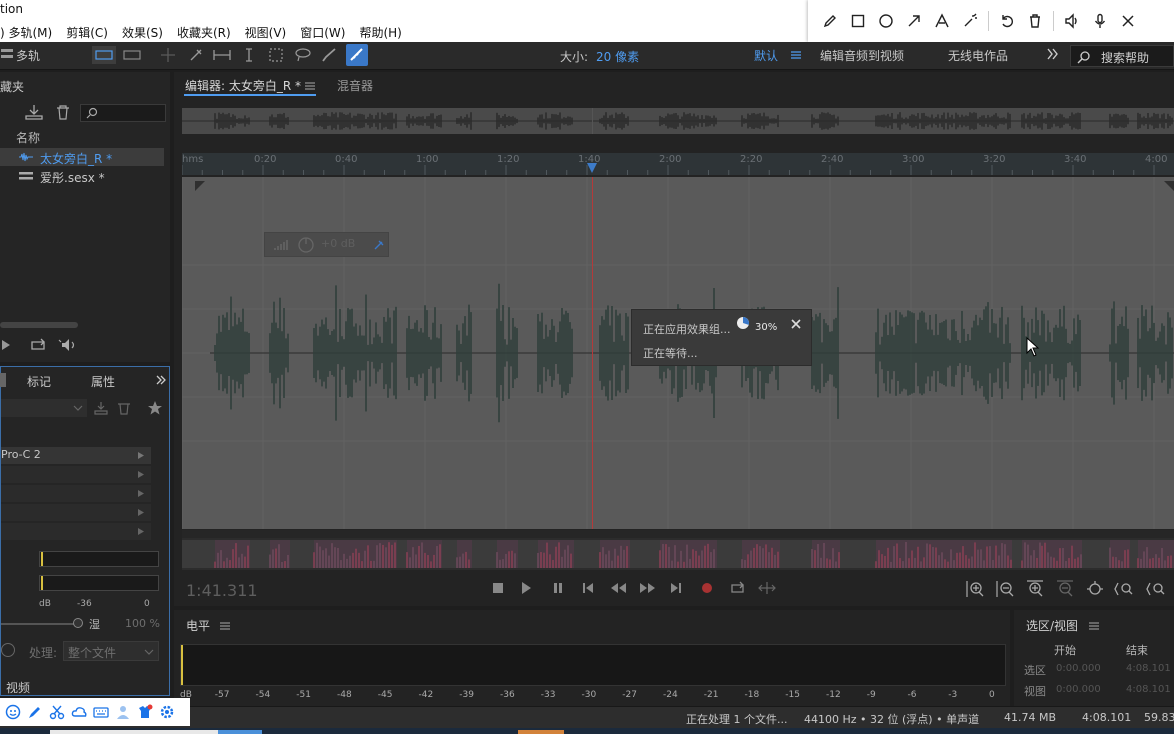 This screenshot has width=1174, height=734. I want to click on waveform-view-button, so click(104, 55).